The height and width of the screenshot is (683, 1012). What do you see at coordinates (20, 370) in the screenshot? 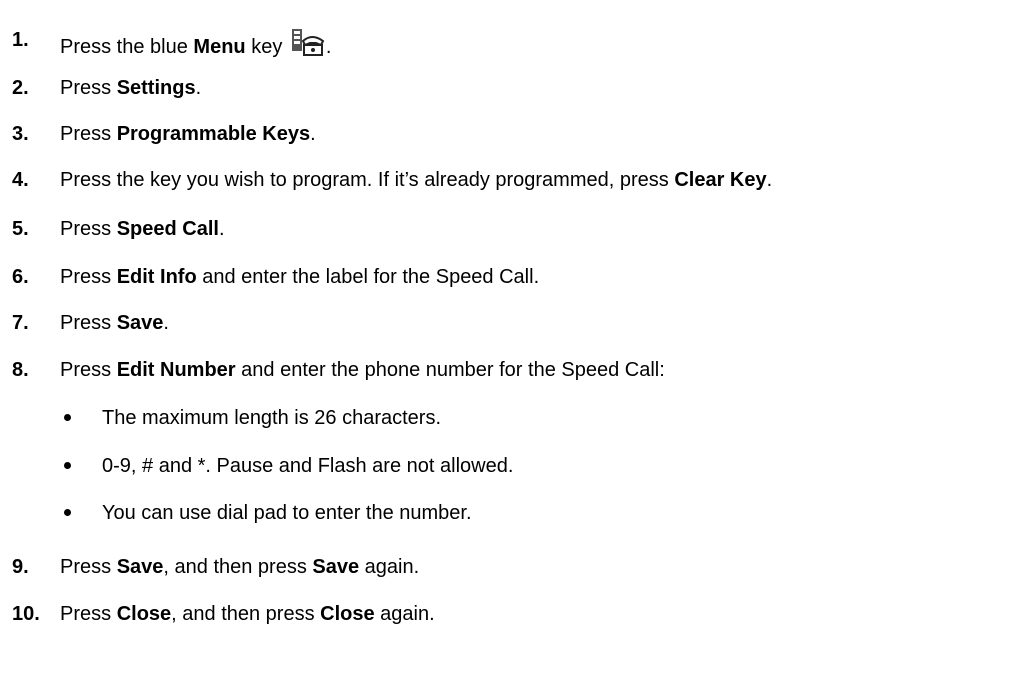
I see `step-number: 8.` at bounding box center [20, 370].